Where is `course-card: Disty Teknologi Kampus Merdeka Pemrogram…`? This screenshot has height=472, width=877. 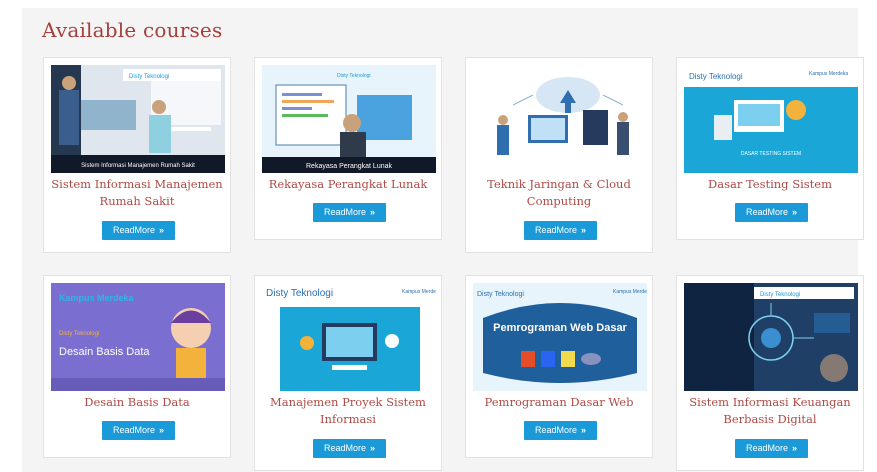
course-card: Disty Teknologi Kampus Merdeka Pemrogram… is located at coordinates (559, 366).